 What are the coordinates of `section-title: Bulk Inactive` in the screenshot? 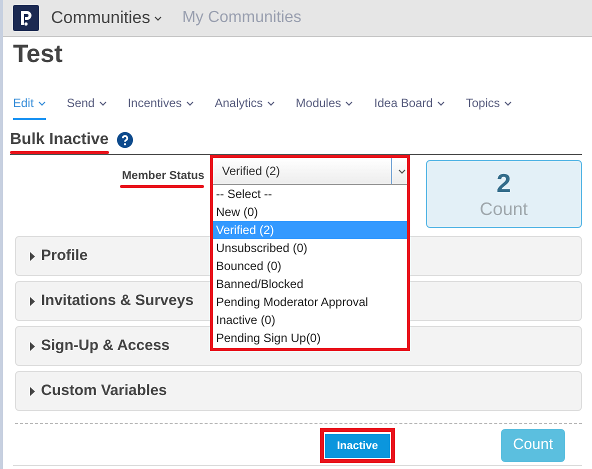 It's located at (59, 140).